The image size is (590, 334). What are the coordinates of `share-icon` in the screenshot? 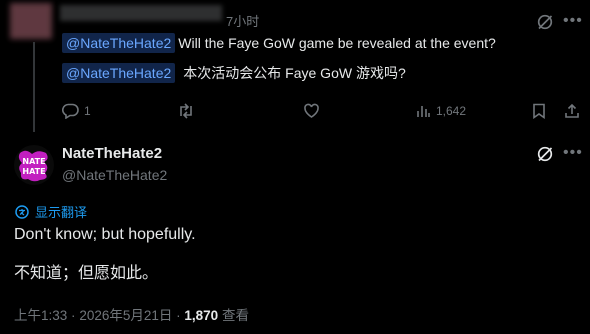 It's located at (572, 110).